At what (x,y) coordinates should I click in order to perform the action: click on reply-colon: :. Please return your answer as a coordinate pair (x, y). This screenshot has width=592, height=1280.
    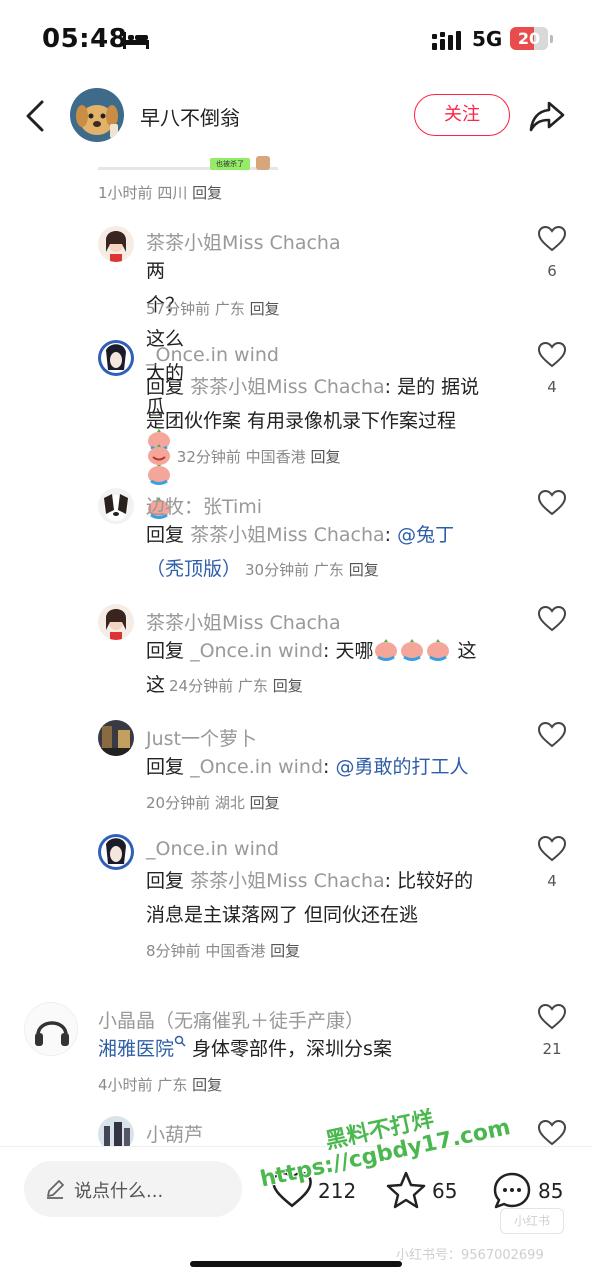
    Looking at the image, I should click on (329, 767).